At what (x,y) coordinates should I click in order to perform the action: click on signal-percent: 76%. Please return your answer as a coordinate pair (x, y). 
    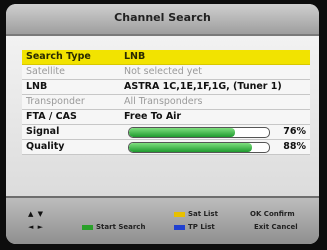
    Looking at the image, I should click on (294, 131).